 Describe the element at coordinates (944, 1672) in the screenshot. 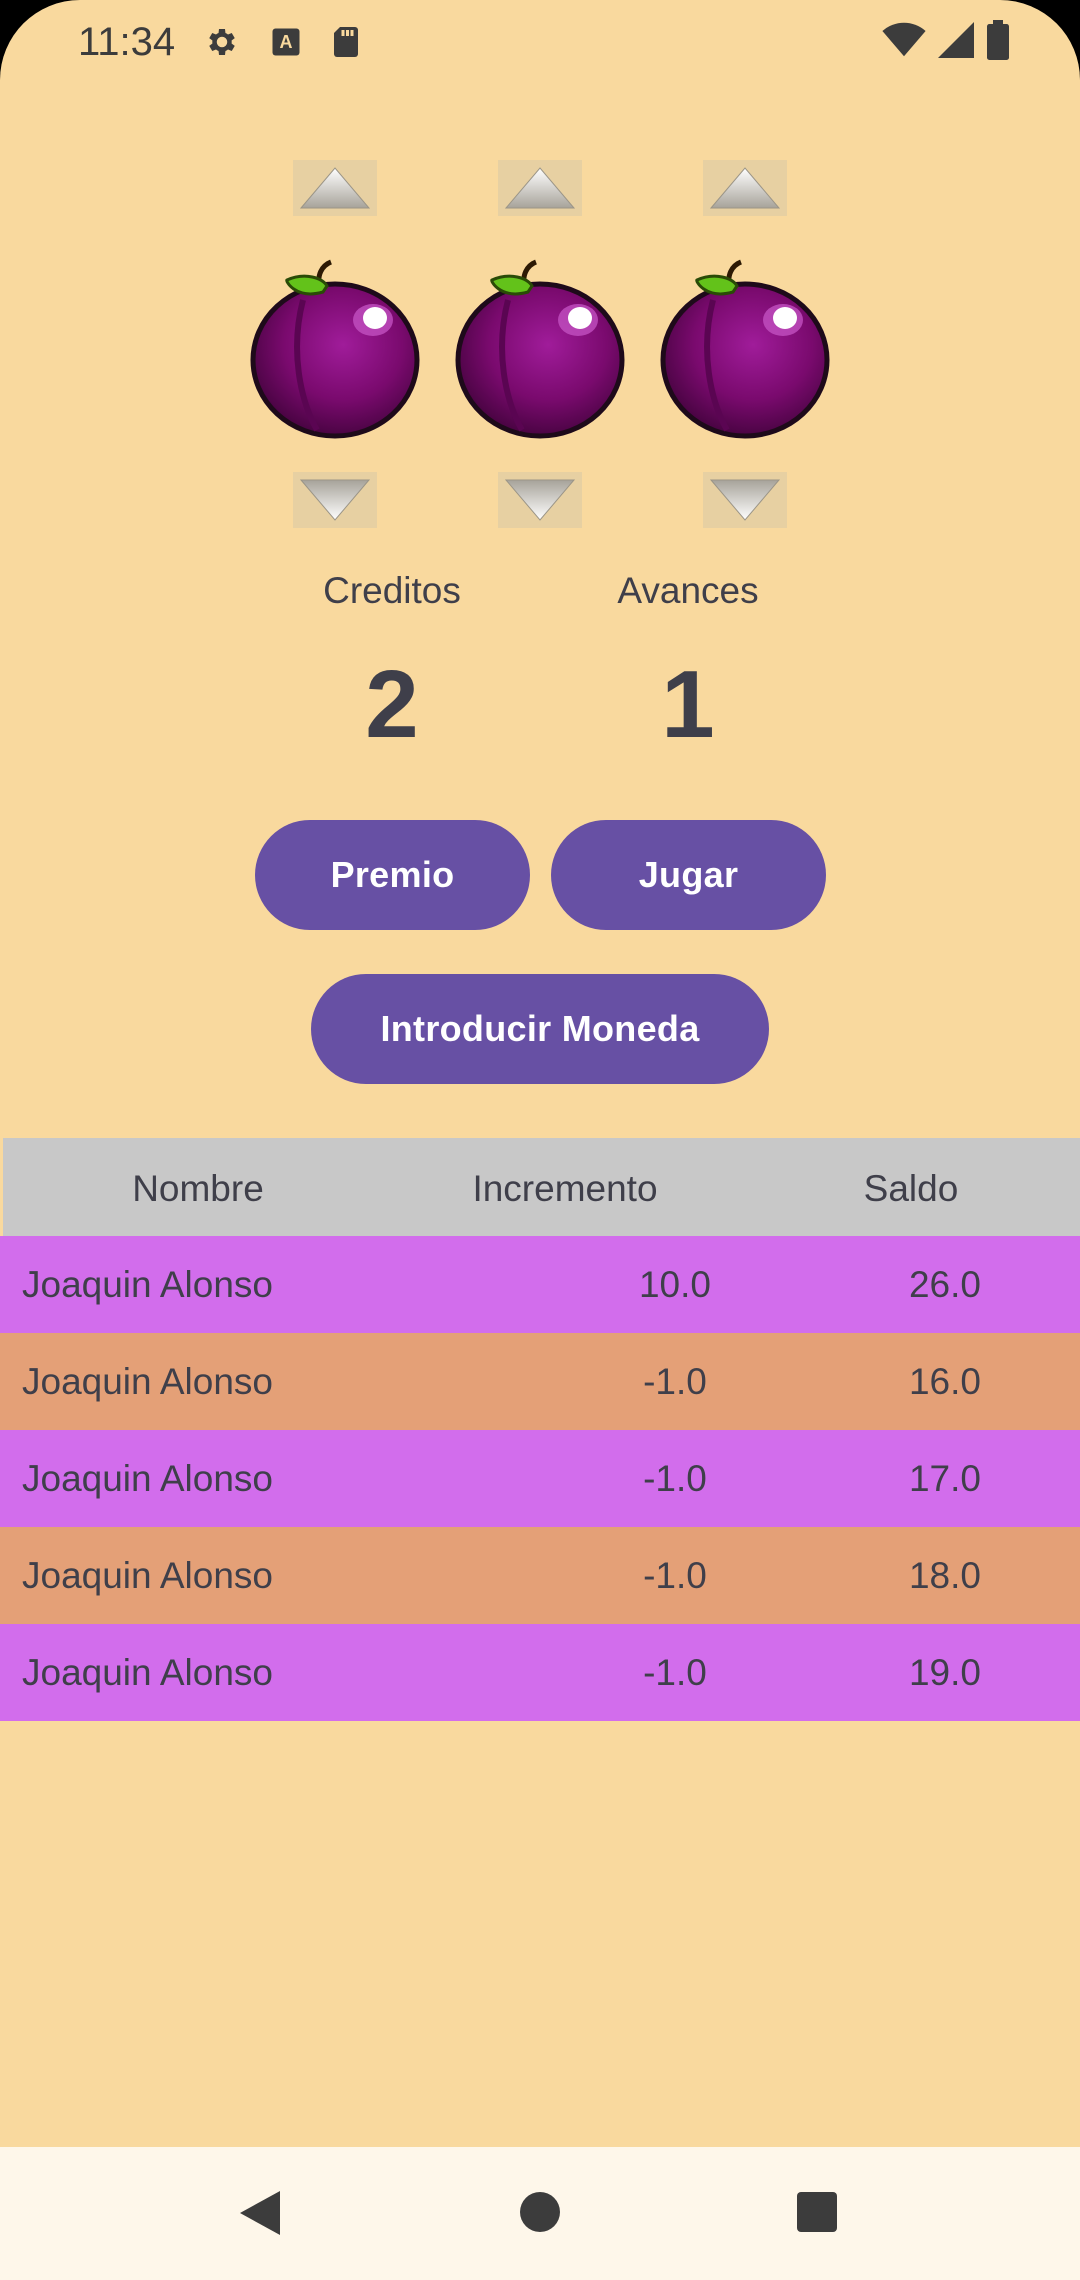

I see `cell-saldo: 19.0` at that location.